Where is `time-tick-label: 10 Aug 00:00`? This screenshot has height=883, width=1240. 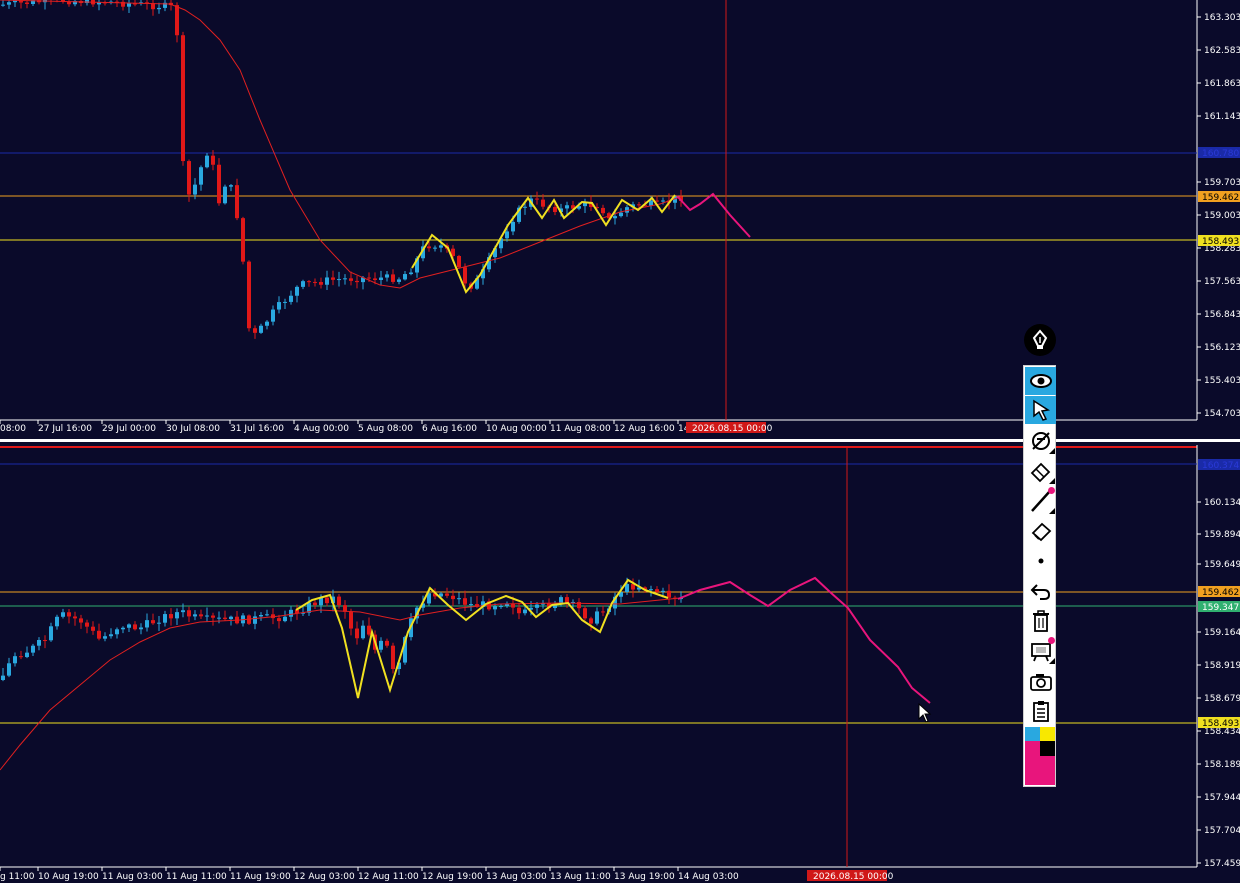
time-tick-label: 10 Aug 00:00 is located at coordinates (516, 429).